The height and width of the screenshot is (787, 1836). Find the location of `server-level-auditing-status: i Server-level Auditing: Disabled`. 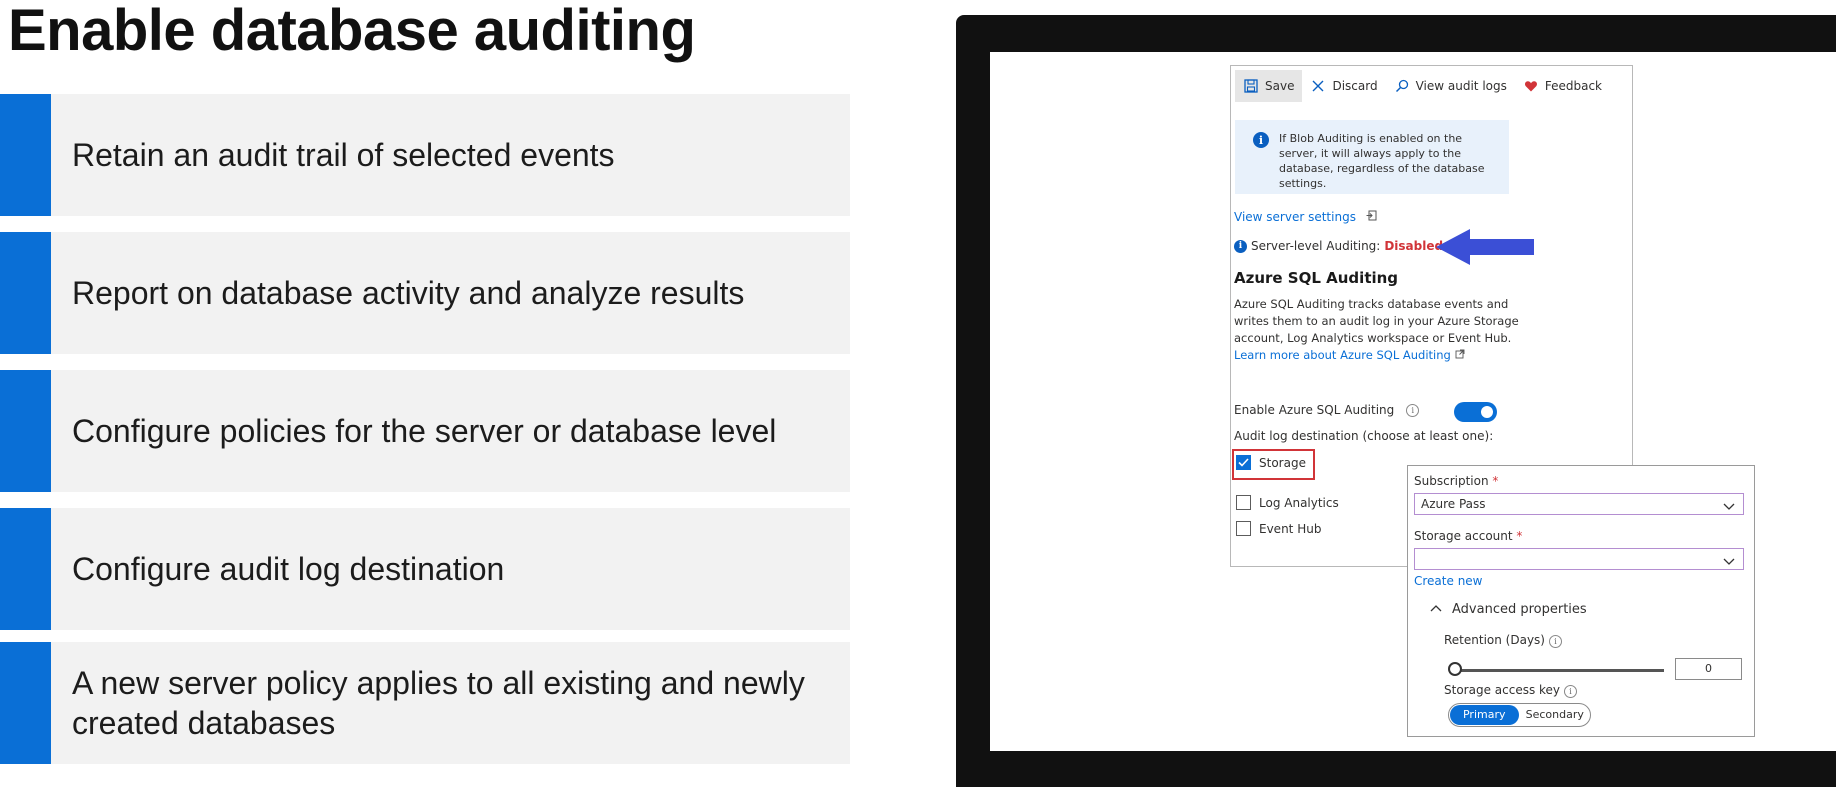

server-level-auditing-status: i Server-level Auditing: Disabled is located at coordinates (1338, 246).